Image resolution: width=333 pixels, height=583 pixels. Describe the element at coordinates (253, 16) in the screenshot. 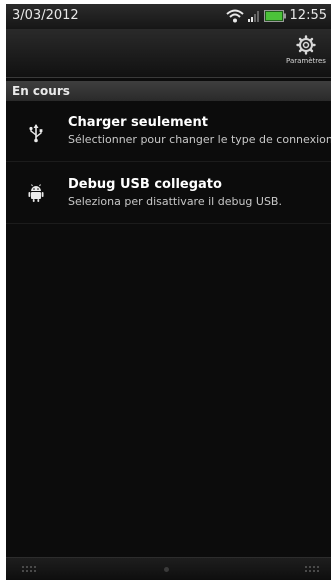

I see `signal-icon` at that location.